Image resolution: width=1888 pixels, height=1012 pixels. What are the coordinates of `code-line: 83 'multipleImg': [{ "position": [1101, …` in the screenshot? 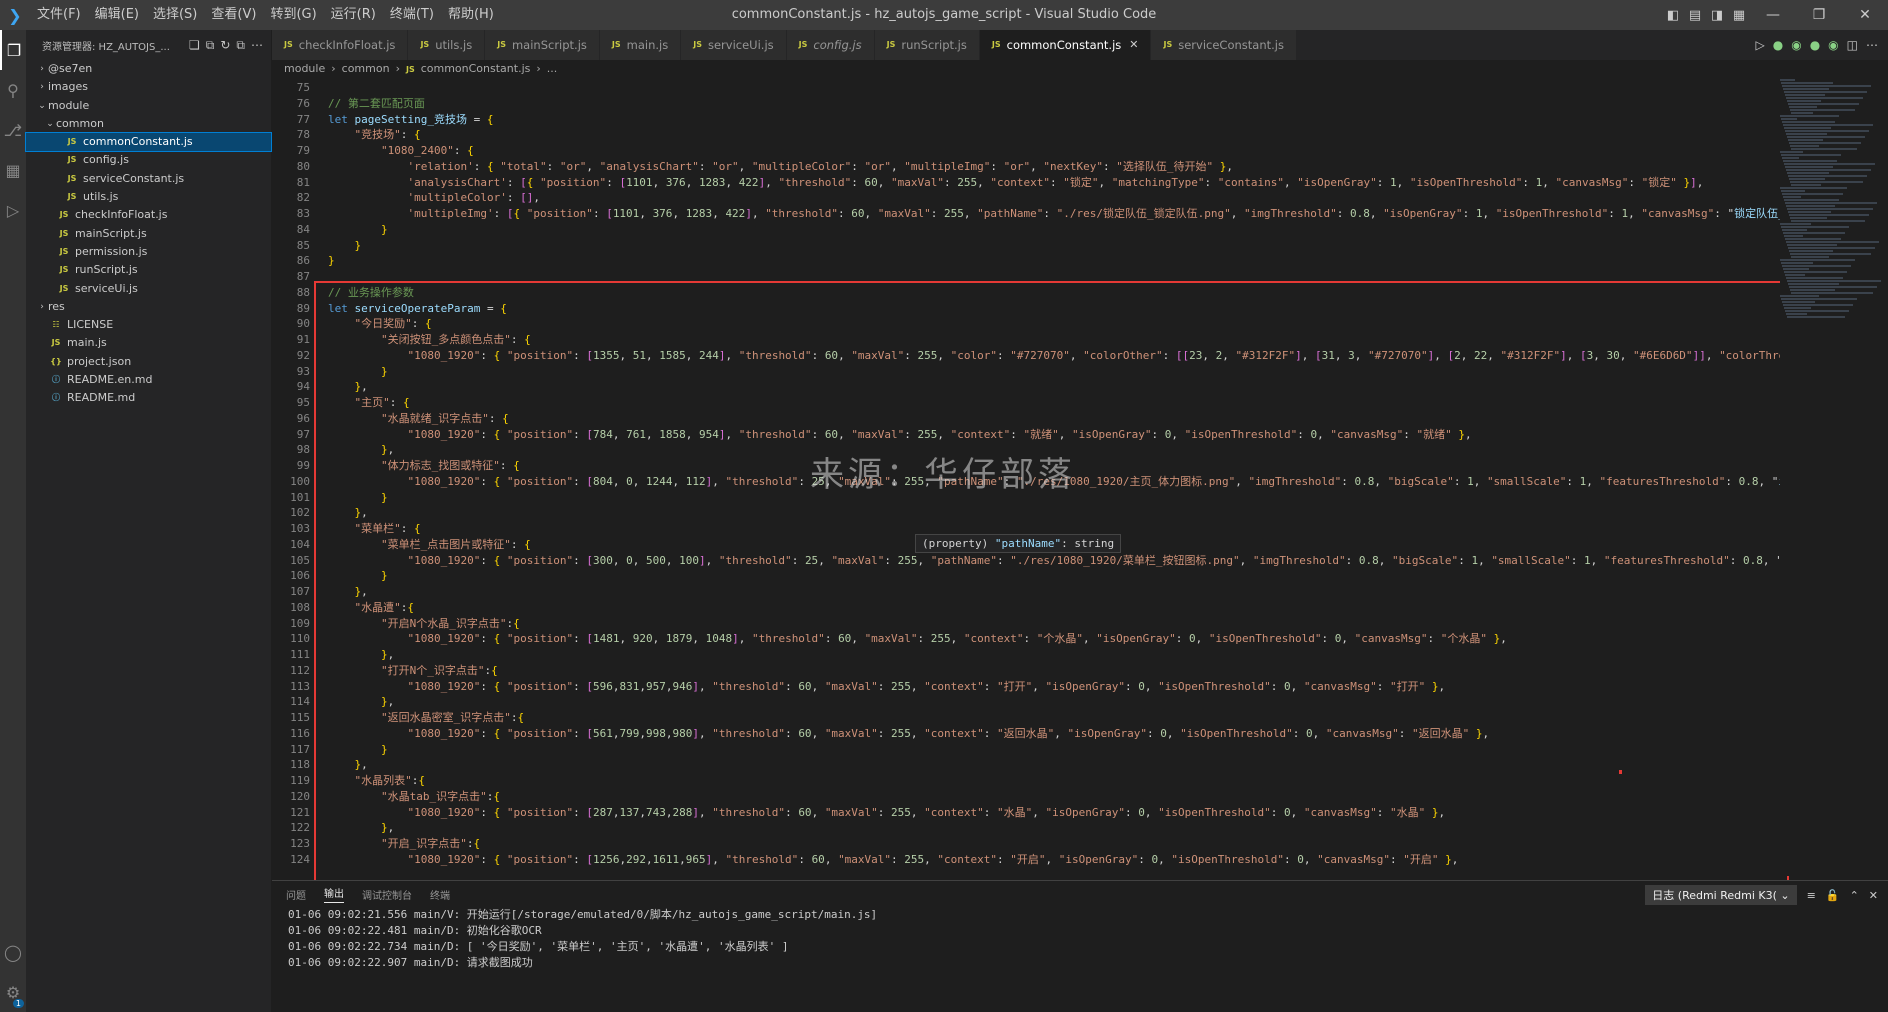 It's located at (1026, 214).